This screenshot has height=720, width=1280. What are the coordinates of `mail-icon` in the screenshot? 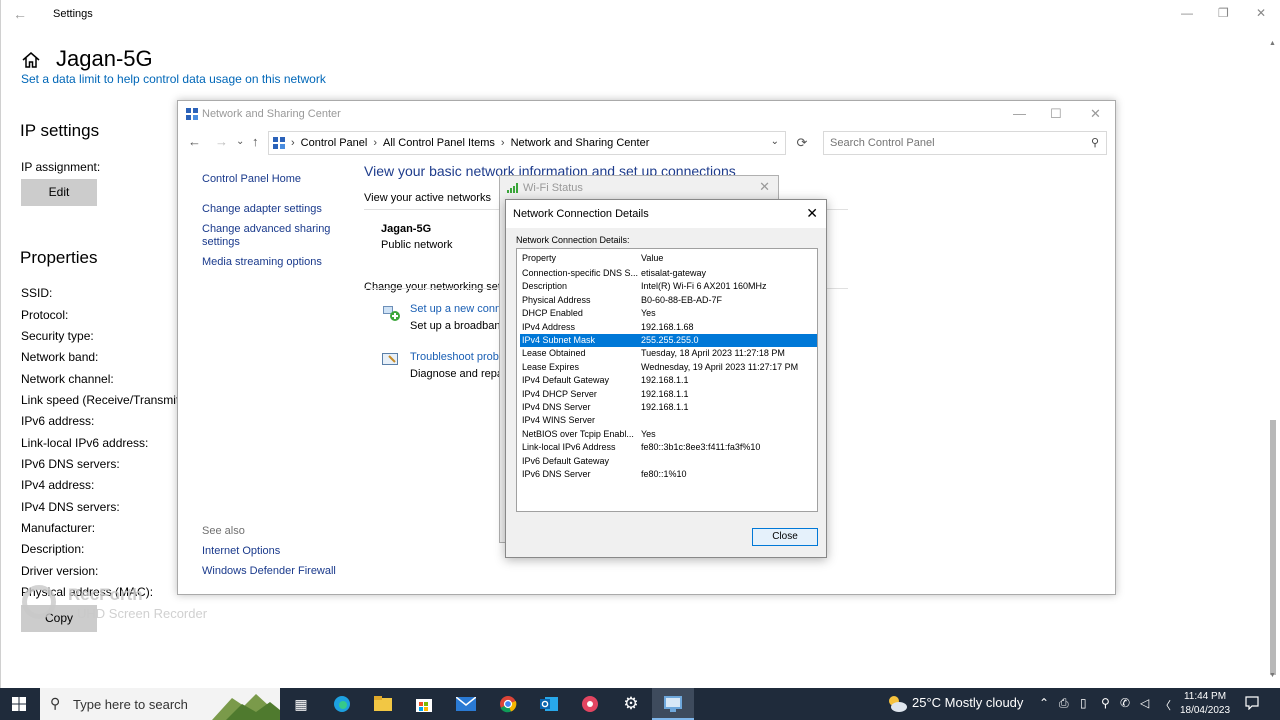 It's located at (466, 704).